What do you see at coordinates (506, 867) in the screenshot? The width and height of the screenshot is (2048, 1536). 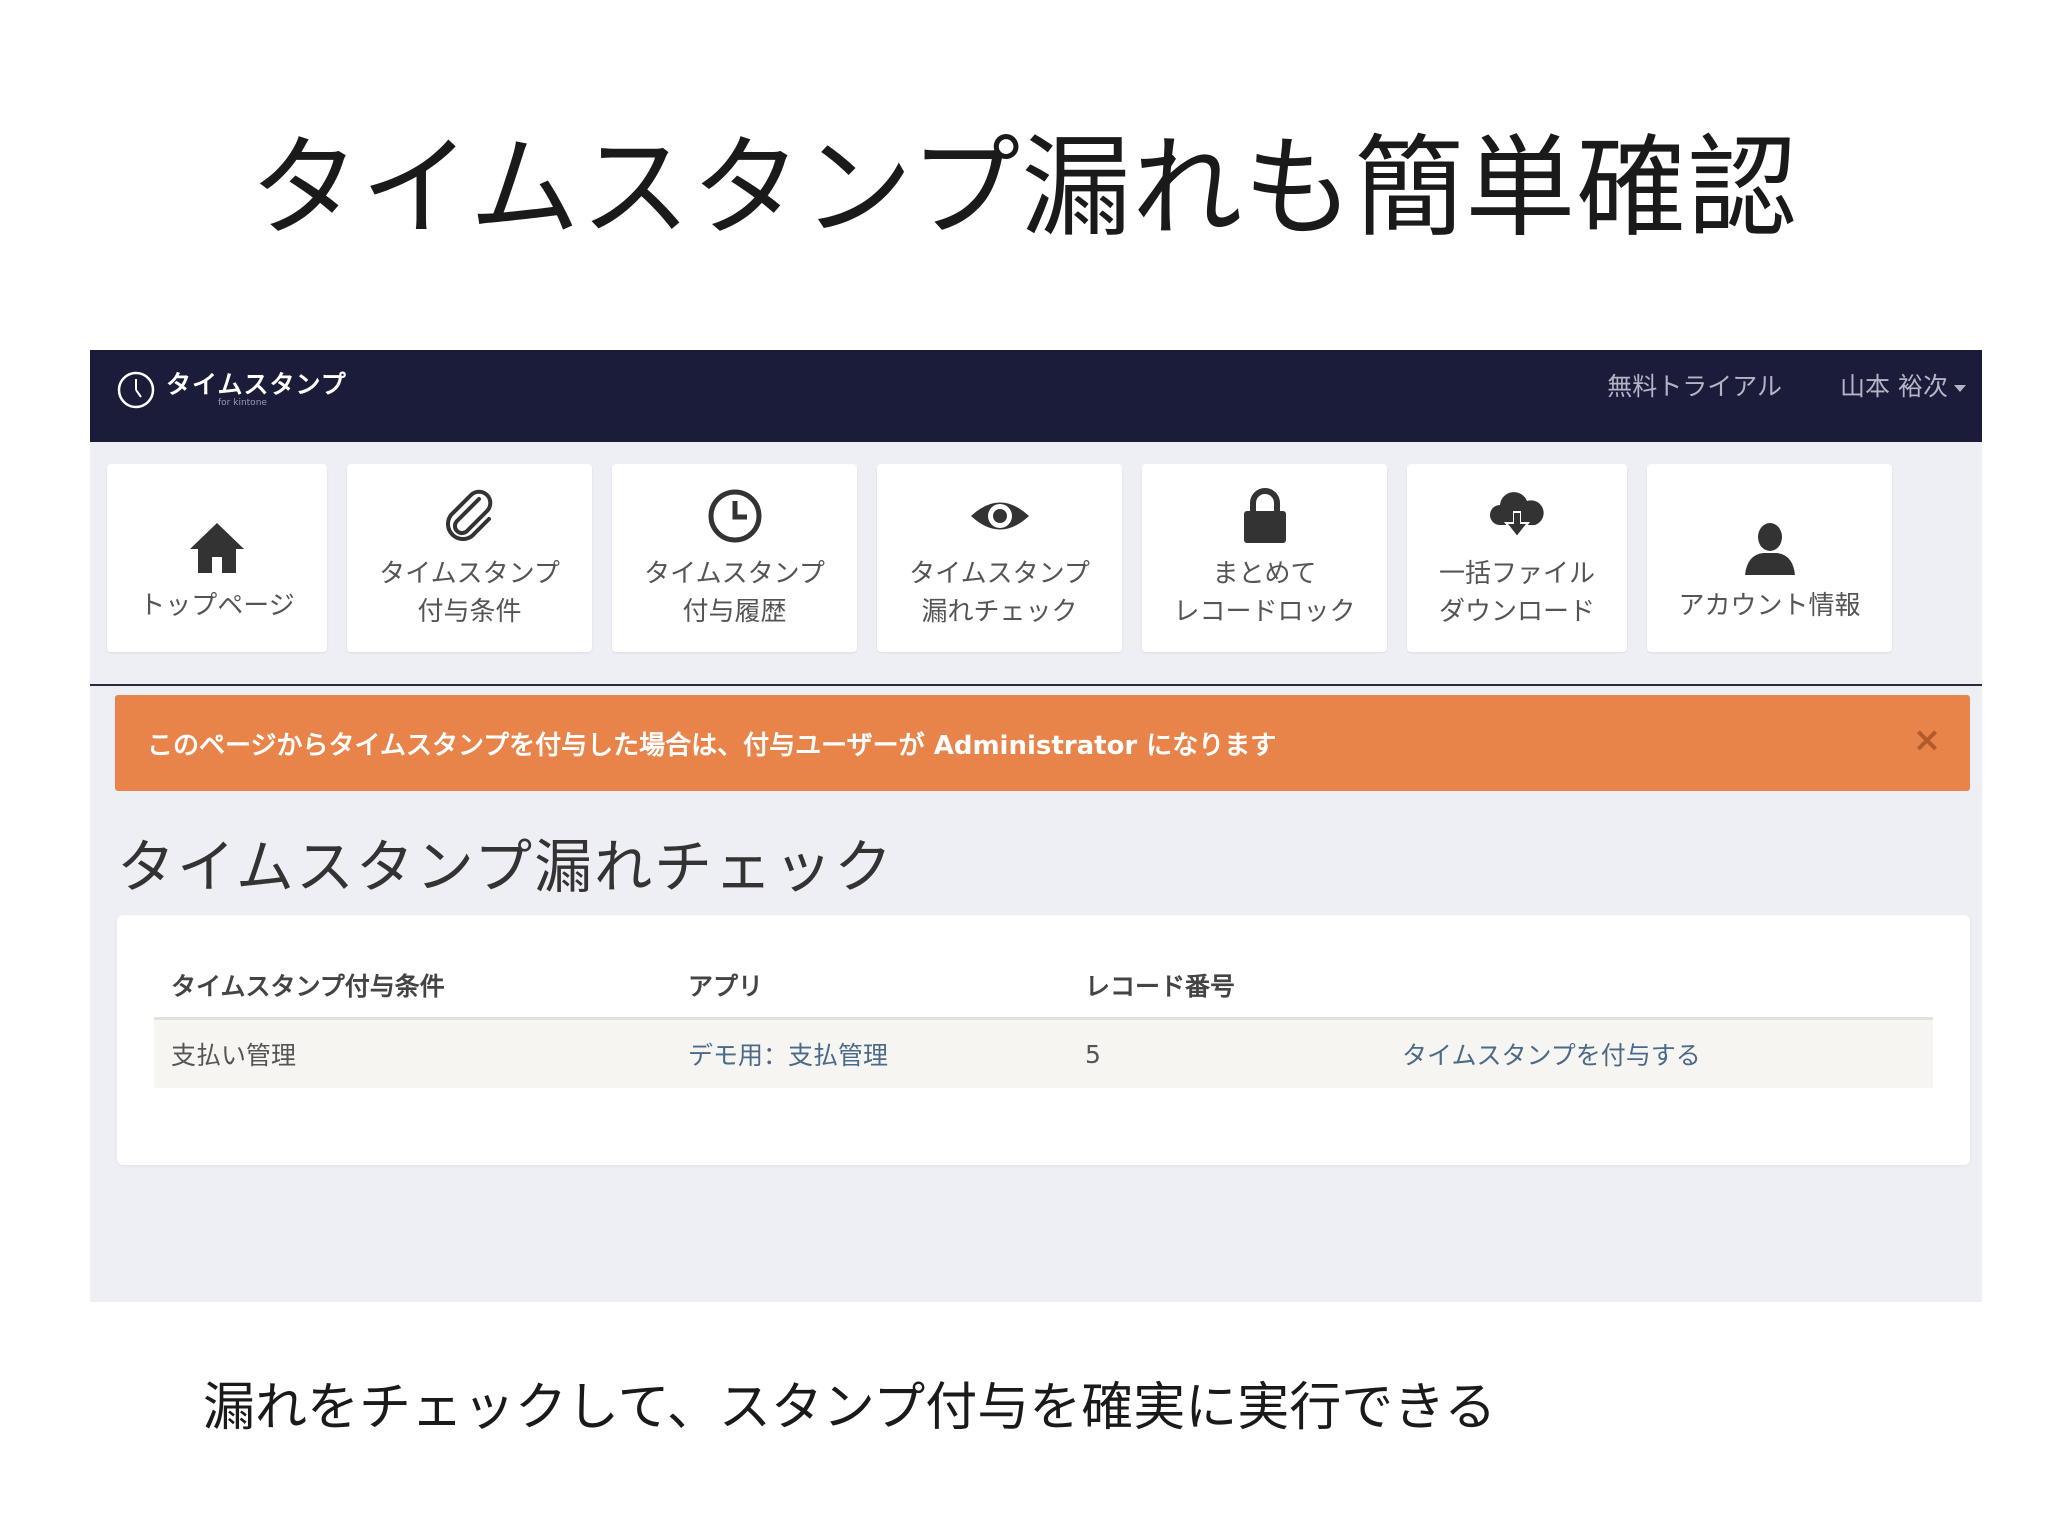 I see `page-title: タイムスタンプ漏れチェック` at bounding box center [506, 867].